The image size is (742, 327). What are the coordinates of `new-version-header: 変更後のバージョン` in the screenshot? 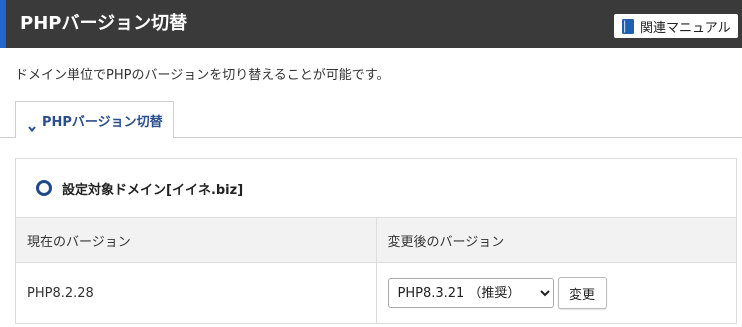 It's located at (555, 240).